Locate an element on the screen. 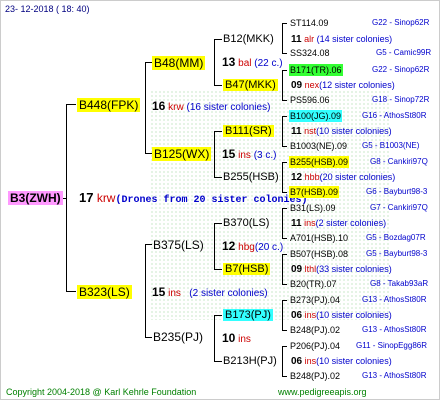  line-b375-vert is located at coordinates (214, 246).